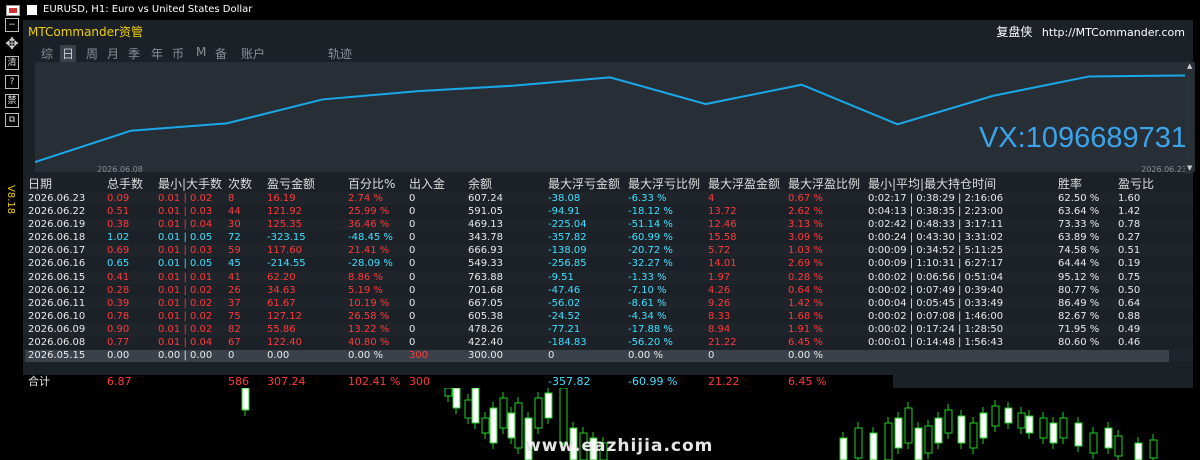  I want to click on cell-date: 2026.06.12, so click(57, 290).